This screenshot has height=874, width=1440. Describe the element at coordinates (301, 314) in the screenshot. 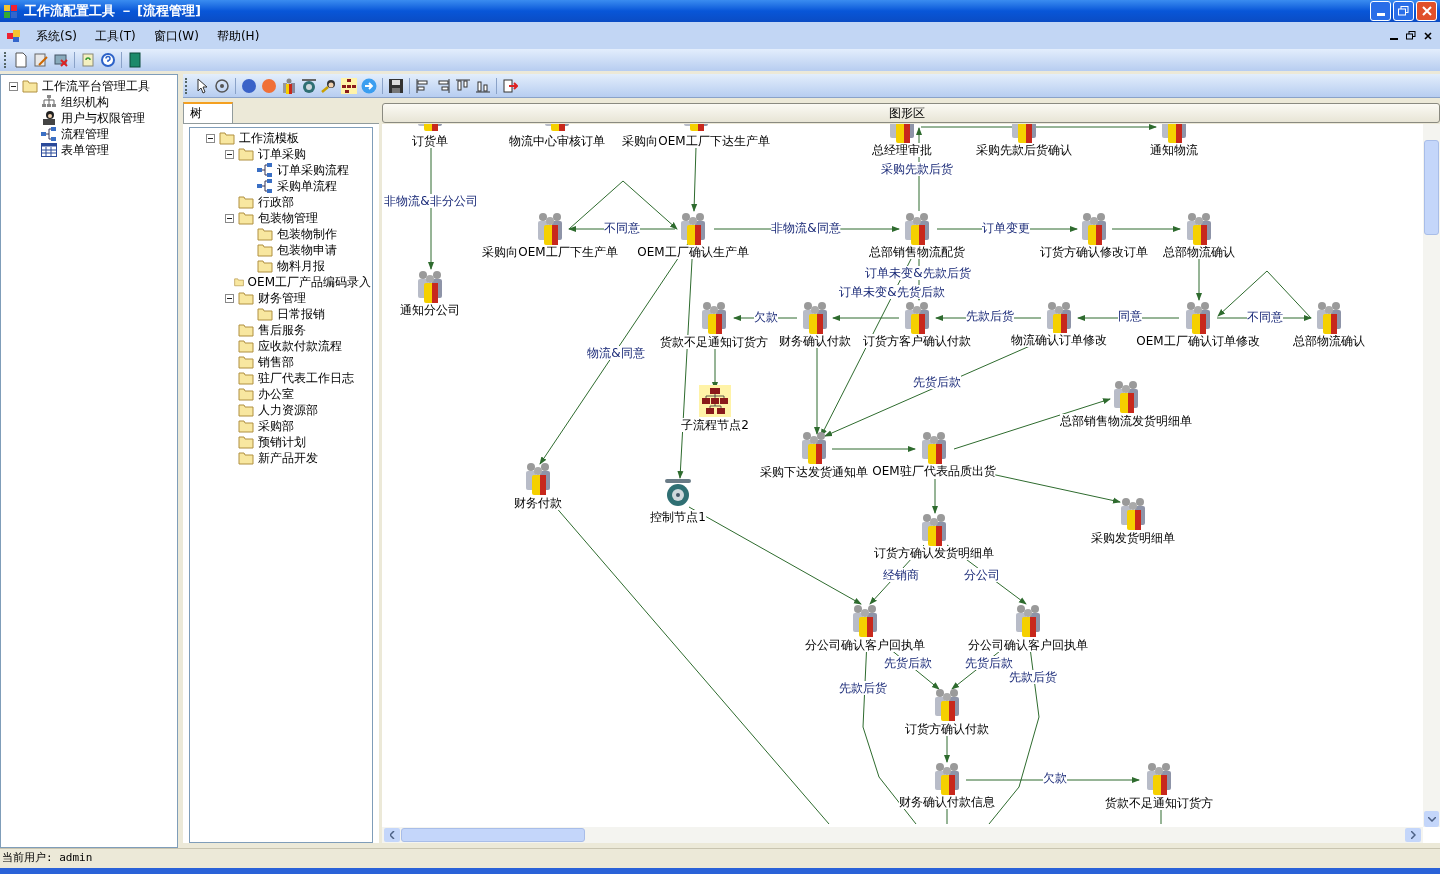

I see `tree-item: 日常报销` at that location.